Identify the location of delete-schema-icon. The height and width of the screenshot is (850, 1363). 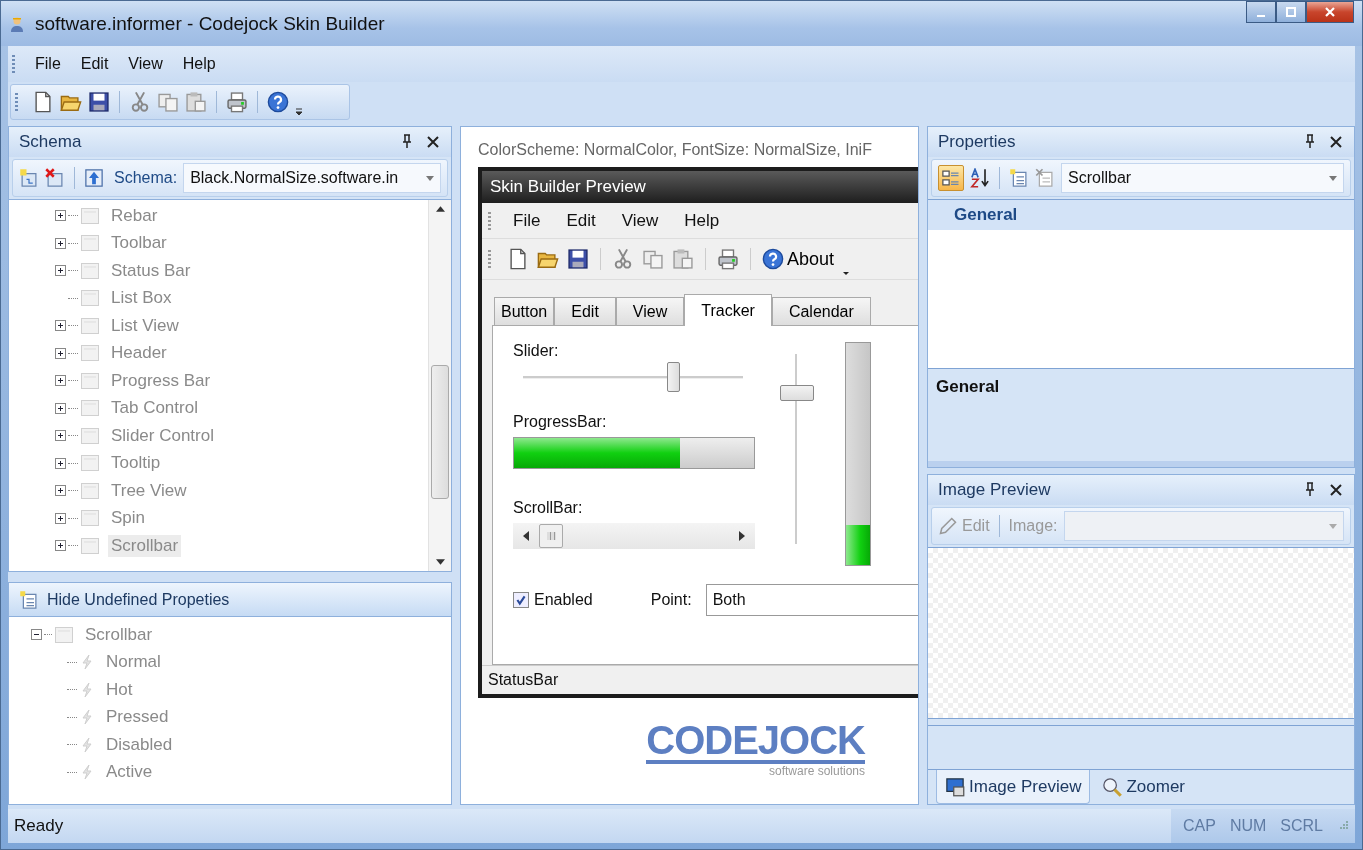
(55, 178).